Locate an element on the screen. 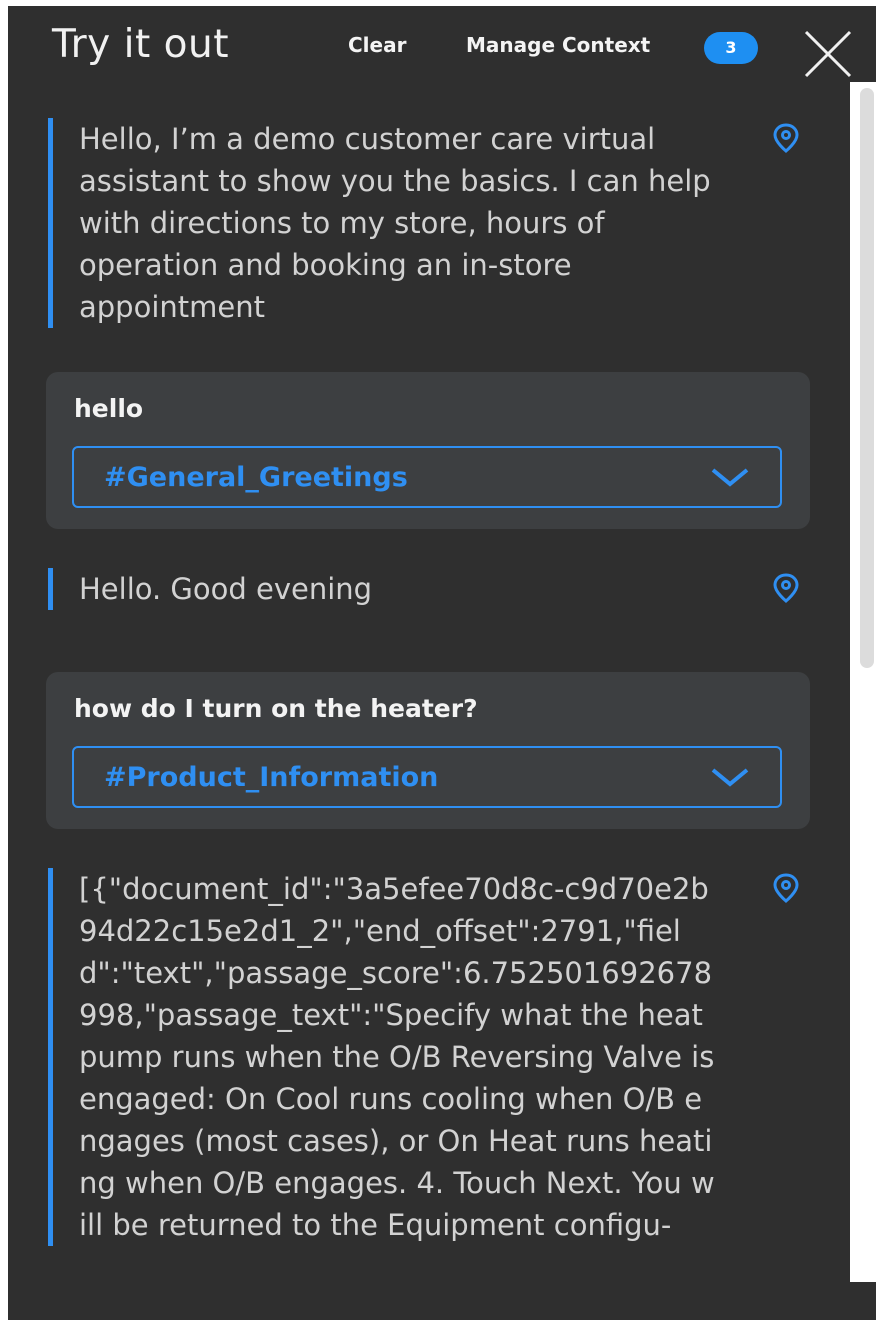  intent-dropdown: #General_Greetings is located at coordinates (427, 477).